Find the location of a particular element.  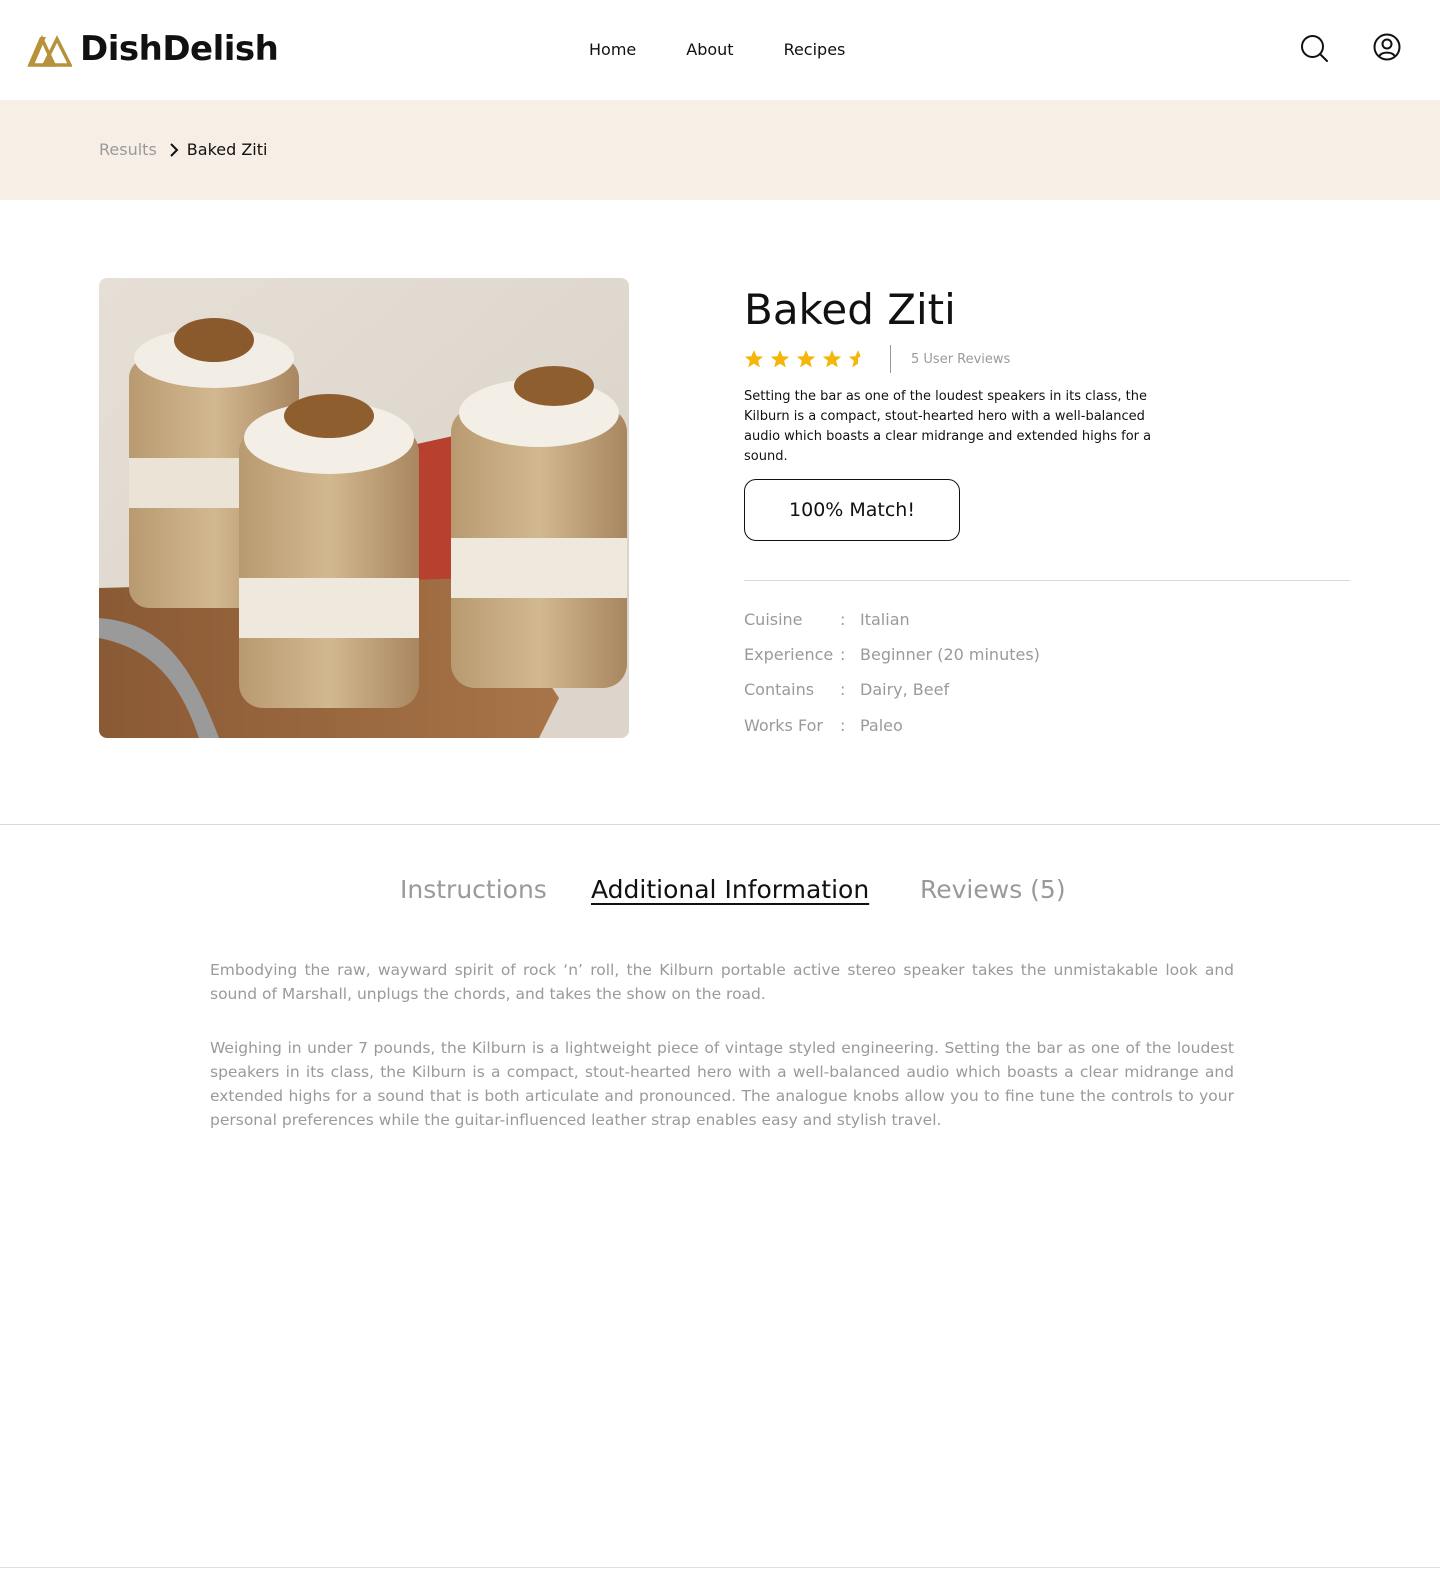

tab-additional-information: Additional Information is located at coordinates (730, 890).